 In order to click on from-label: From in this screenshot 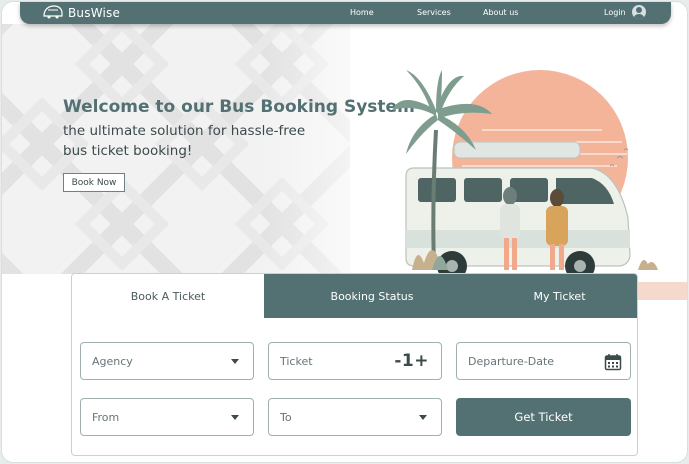, I will do `click(106, 417)`.